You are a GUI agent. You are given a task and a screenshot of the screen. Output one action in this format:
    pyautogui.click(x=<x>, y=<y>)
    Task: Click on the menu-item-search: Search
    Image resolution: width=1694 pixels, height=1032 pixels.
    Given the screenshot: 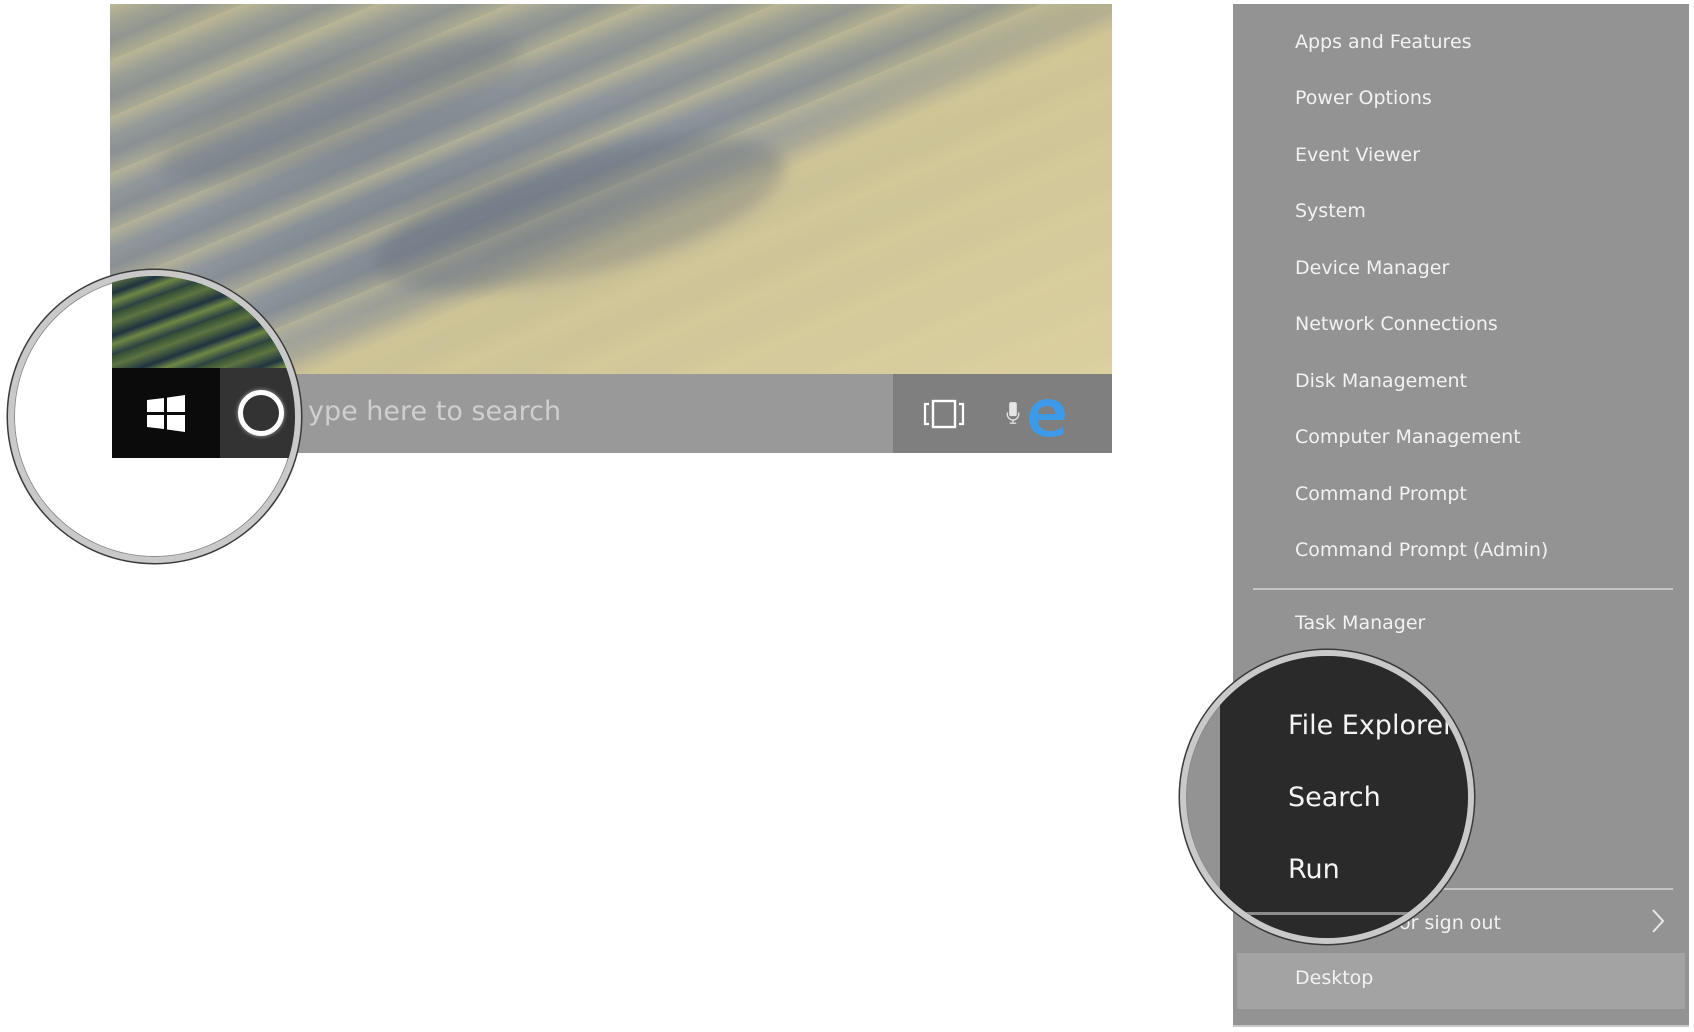 What is the action you would take?
    pyautogui.click(x=1334, y=797)
    